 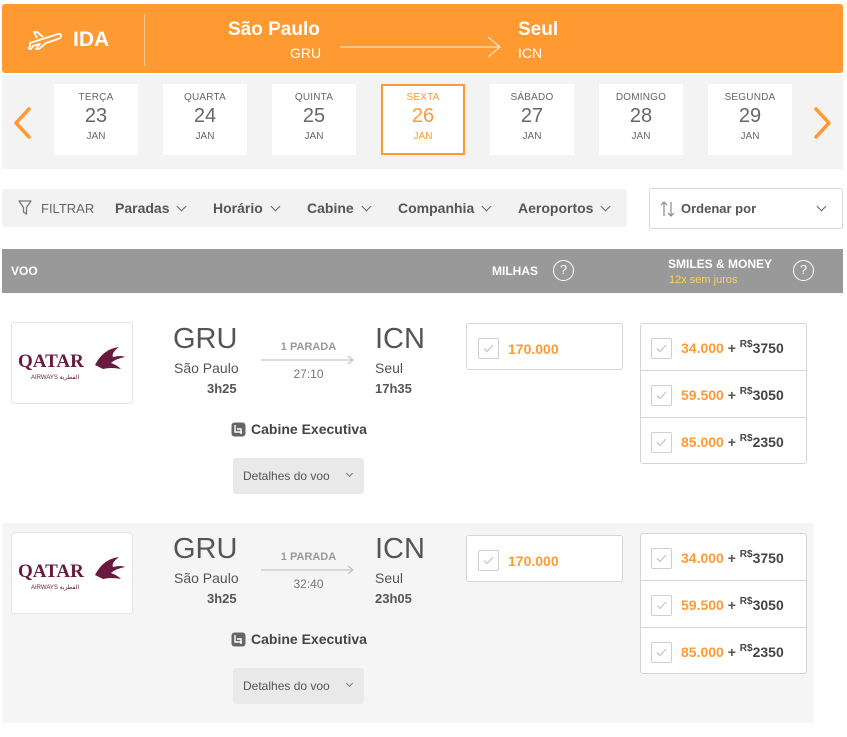 I want to click on filter-airline: Companhia, so click(x=445, y=208).